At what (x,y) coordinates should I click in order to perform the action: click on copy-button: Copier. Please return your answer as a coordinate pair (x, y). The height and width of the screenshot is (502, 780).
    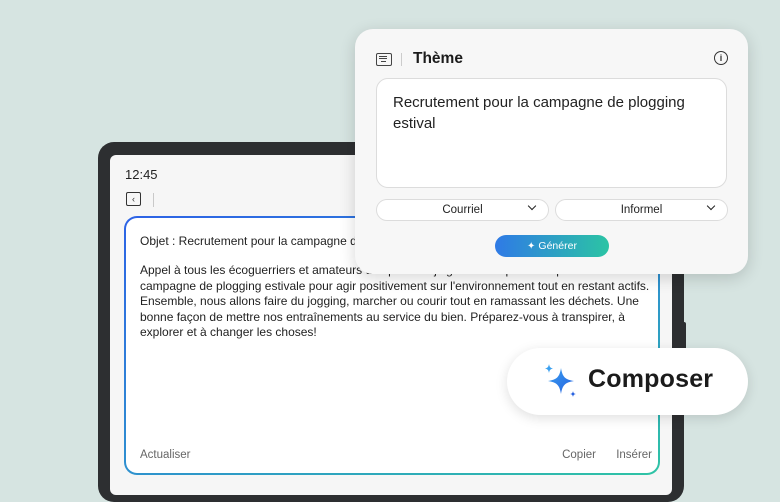
    Looking at the image, I should click on (579, 455).